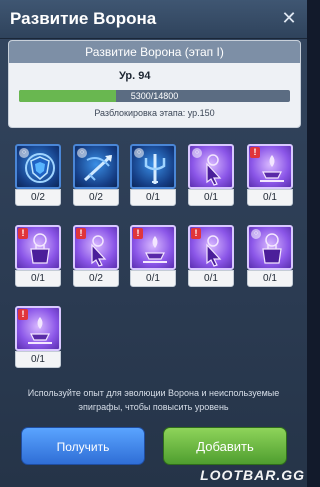 The width and height of the screenshot is (320, 487). I want to click on epigraph-slot: ! 0/2, so click(96, 256).